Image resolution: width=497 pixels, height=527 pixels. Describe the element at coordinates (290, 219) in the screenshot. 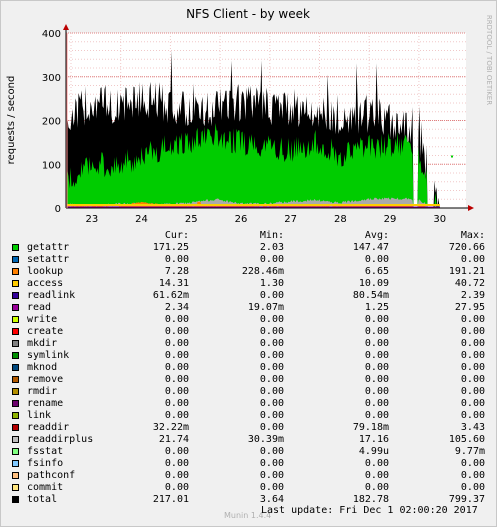

I see `x-tick-label: 27` at that location.